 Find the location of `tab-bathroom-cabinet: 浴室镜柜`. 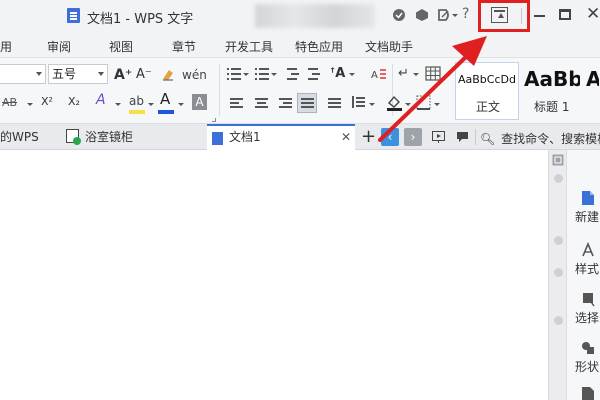

tab-bathroom-cabinet: 浴室镜柜 is located at coordinates (132, 137).